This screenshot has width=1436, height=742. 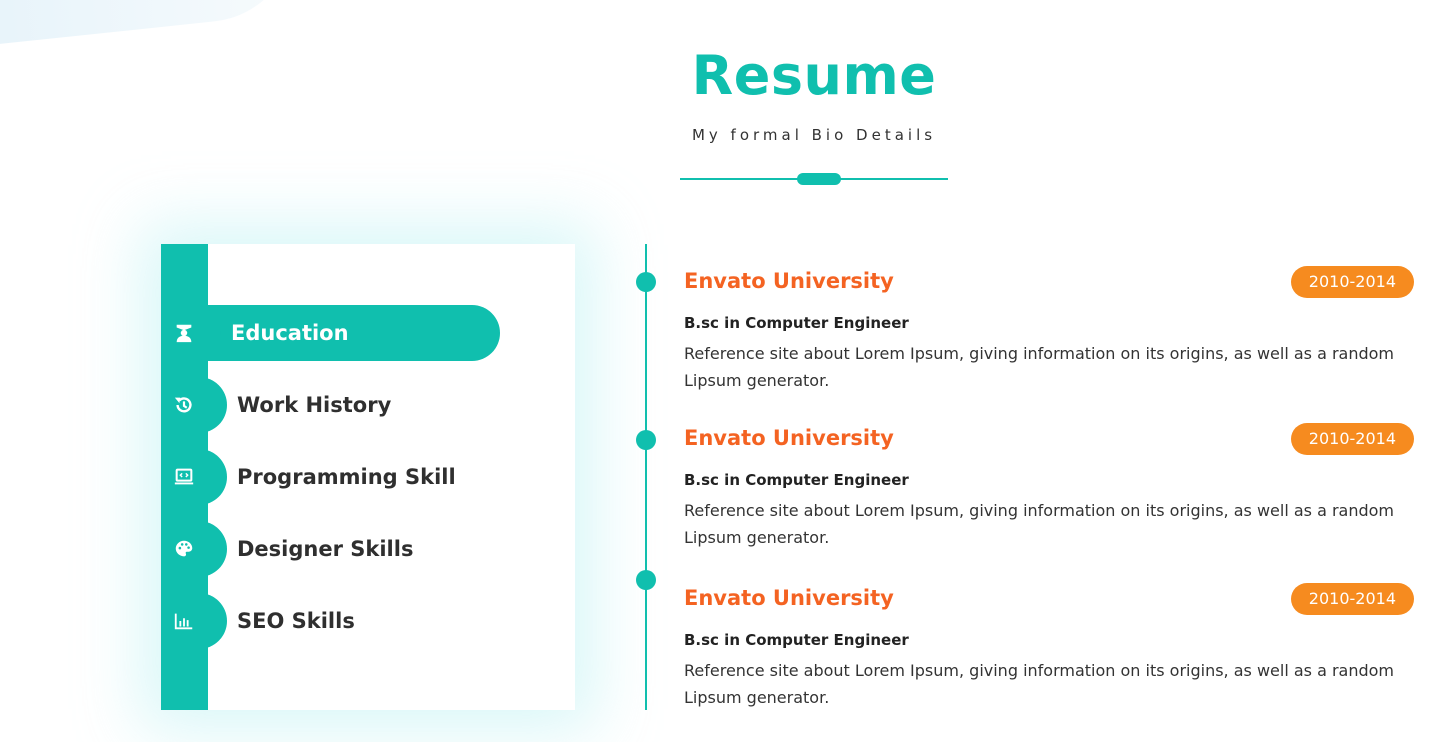 What do you see at coordinates (819, 179) in the screenshot?
I see `title-divider-pill` at bounding box center [819, 179].